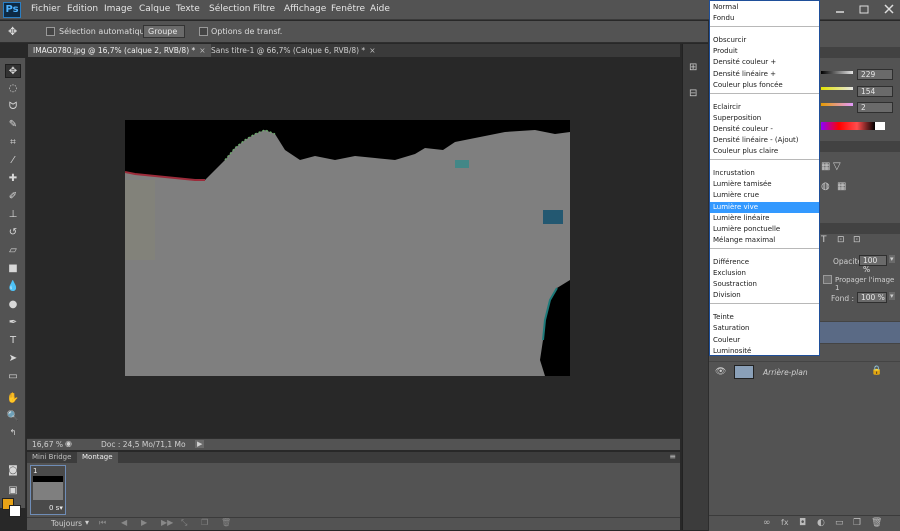  What do you see at coordinates (802, 523) in the screenshot?
I see `add-mask-icon: ◘` at bounding box center [802, 523].